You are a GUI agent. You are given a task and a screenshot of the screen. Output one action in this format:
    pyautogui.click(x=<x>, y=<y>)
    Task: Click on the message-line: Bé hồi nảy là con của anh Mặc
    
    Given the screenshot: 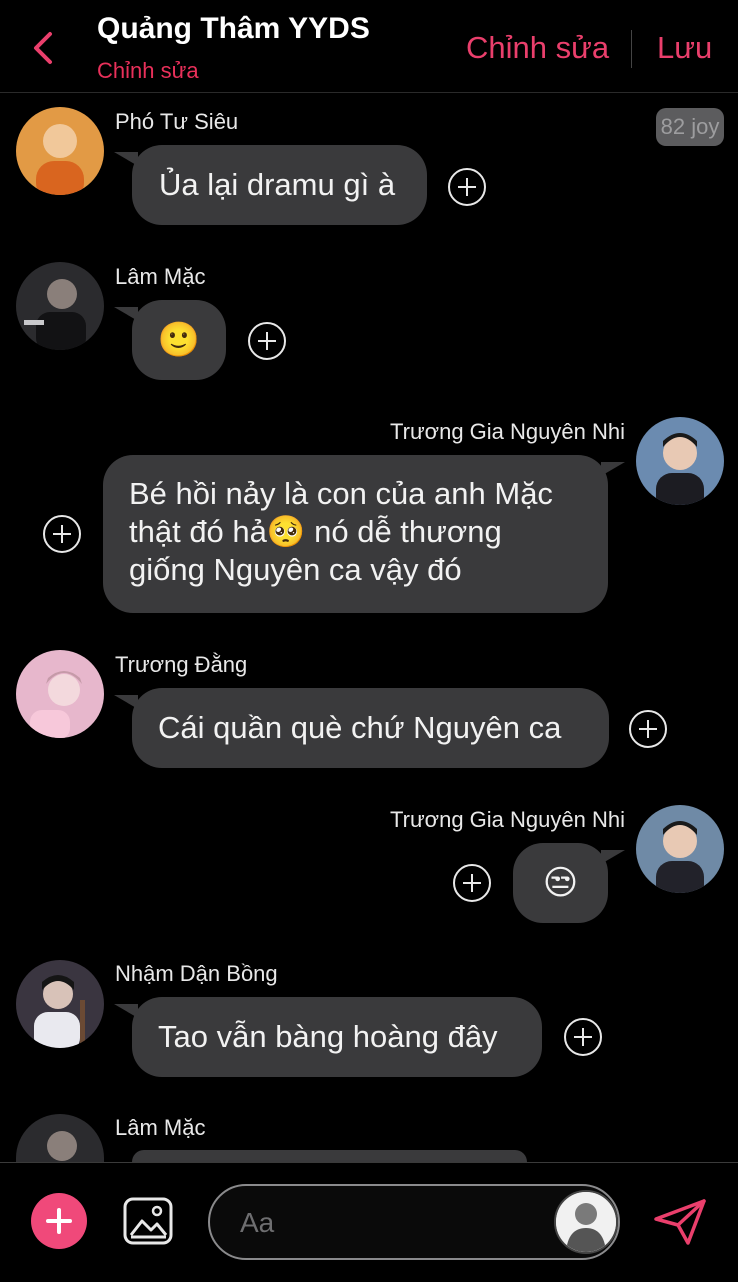 What is the action you would take?
    pyautogui.click(x=341, y=493)
    